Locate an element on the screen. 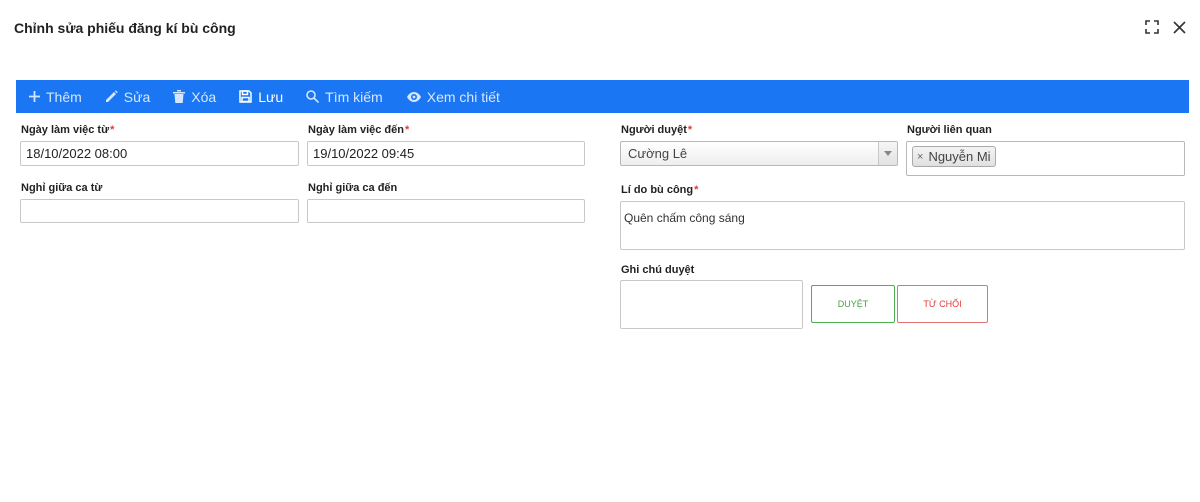 Image resolution: width=1200 pixels, height=502 pixels. trash-icon is located at coordinates (179, 96).